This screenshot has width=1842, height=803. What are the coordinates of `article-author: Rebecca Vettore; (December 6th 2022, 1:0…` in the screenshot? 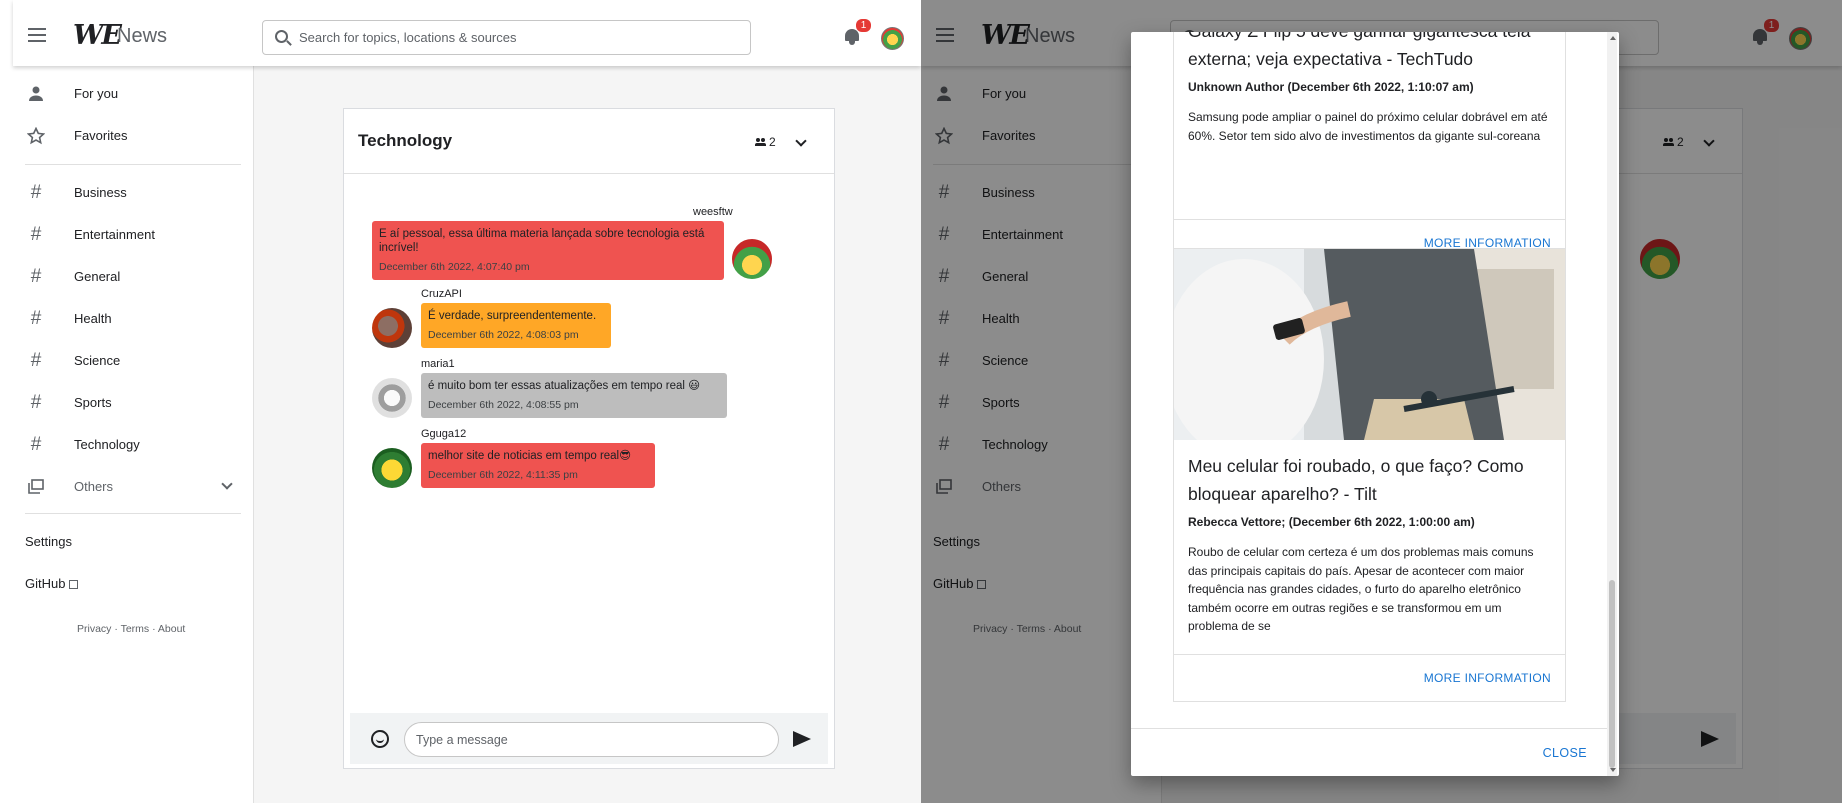 It's located at (1331, 522).